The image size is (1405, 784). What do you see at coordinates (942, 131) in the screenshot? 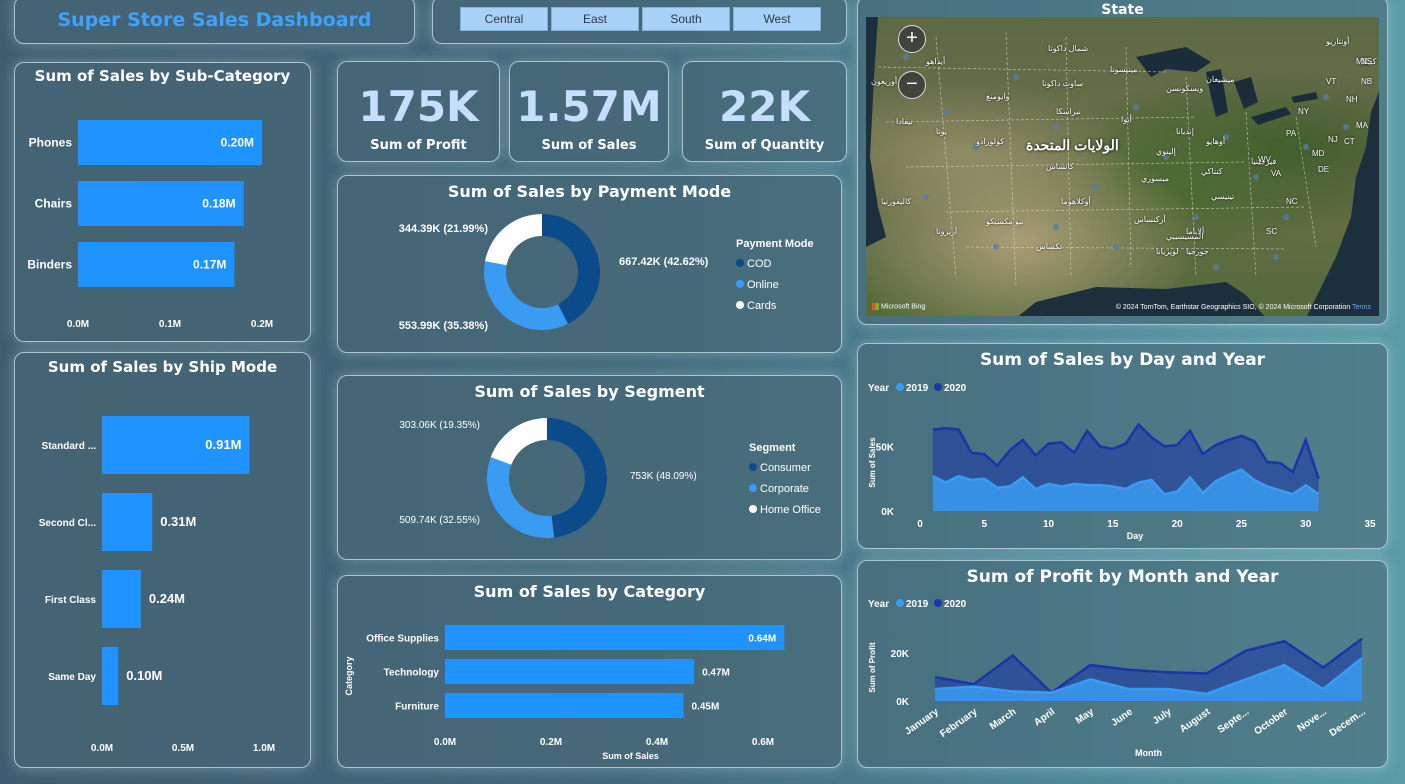
I see `map-state-label: يوتا` at bounding box center [942, 131].